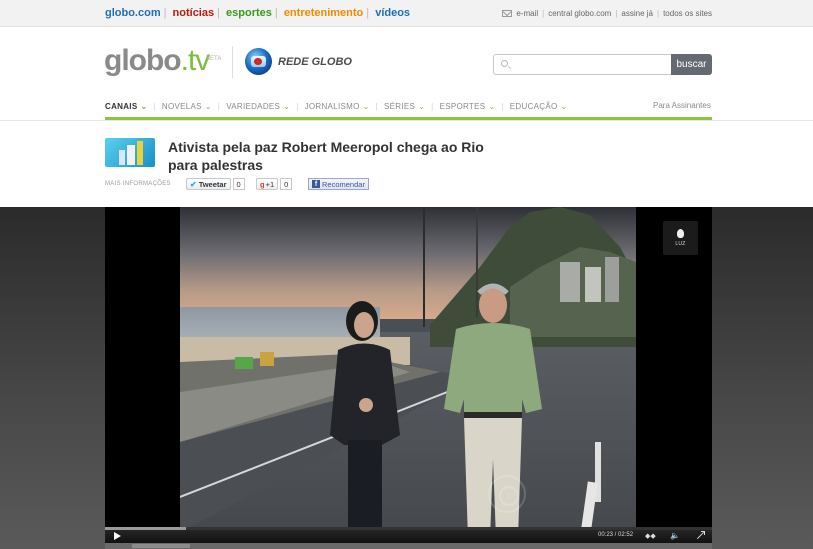  I want to click on facebook-recommend-button: f Recomendar, so click(338, 184).